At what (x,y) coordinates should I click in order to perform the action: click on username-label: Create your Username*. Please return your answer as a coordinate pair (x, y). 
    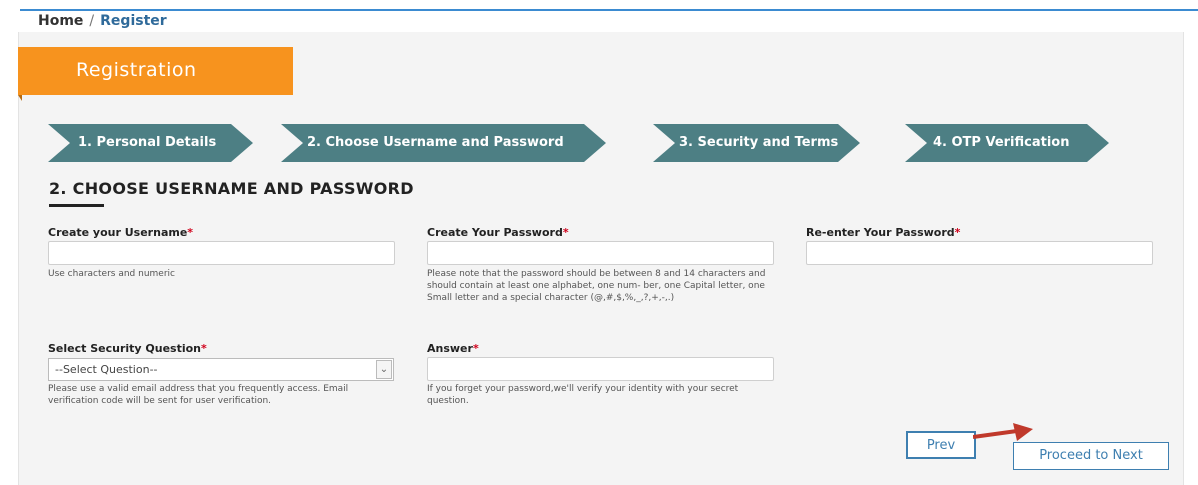
    Looking at the image, I should click on (120, 232).